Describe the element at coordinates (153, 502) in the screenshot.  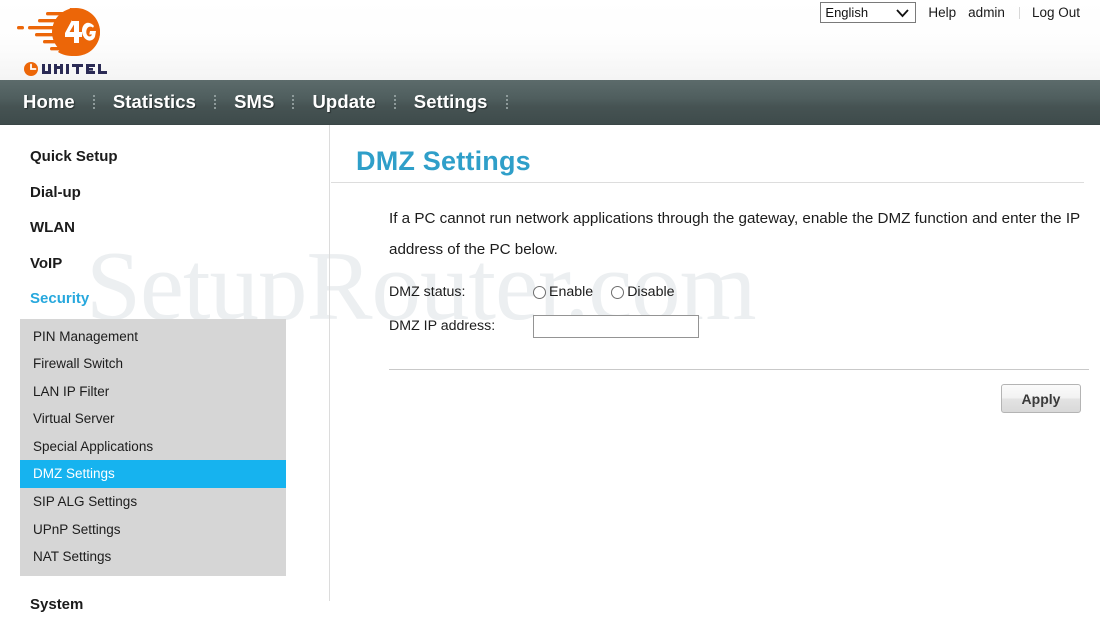
I see `sidebar-subitem-sip-alg-settings: SIP ALG Settings` at that location.